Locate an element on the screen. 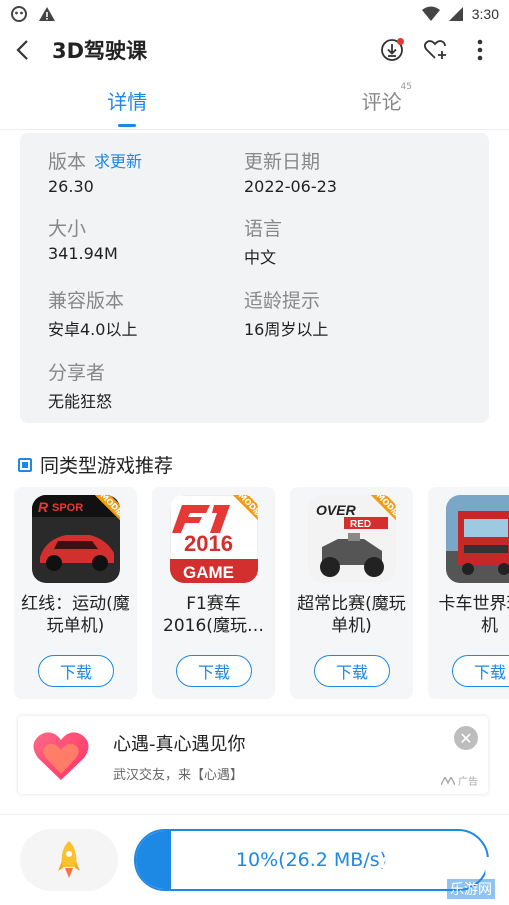 The height and width of the screenshot is (905, 509). language-cell: 语言 中文 is located at coordinates (352, 241).